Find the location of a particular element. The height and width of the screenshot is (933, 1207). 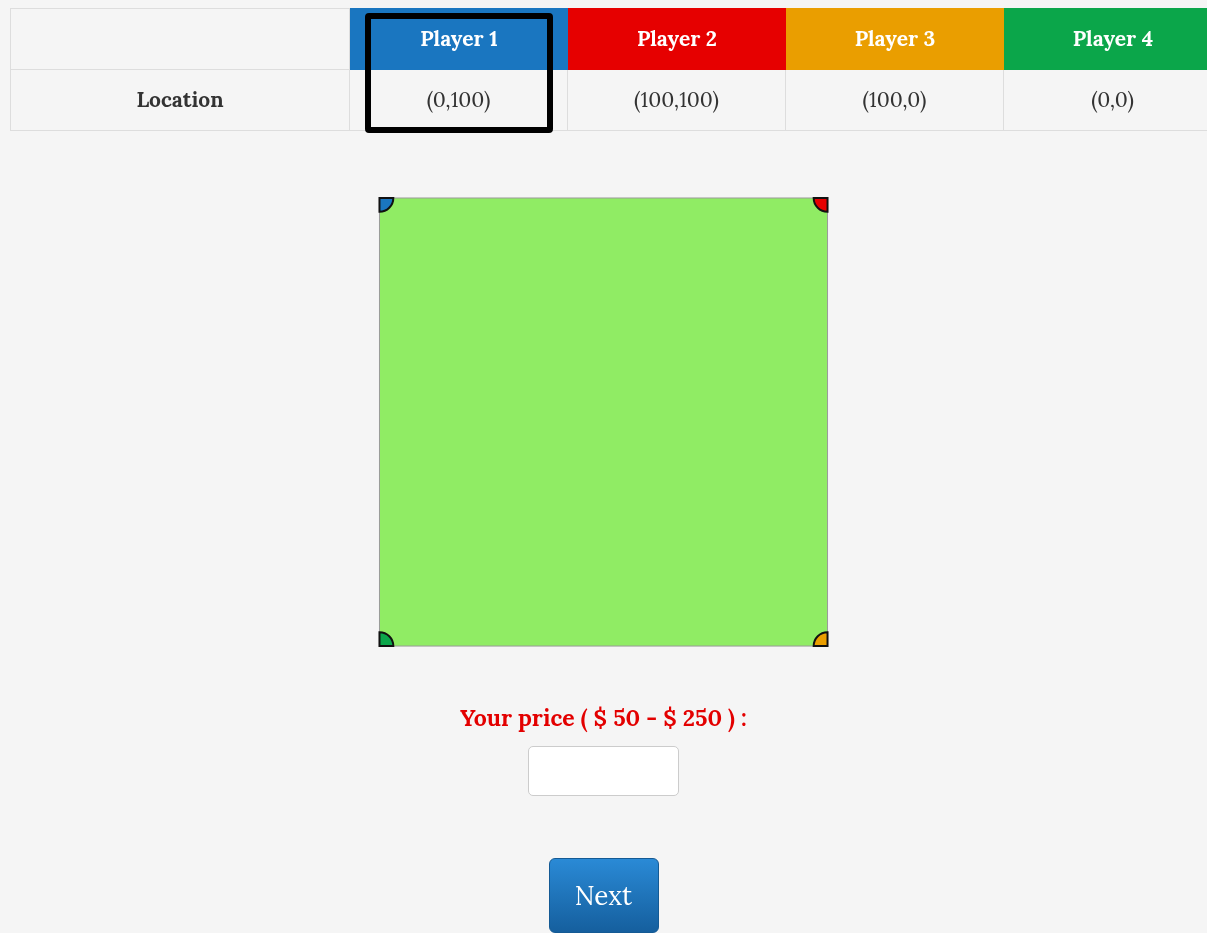

location-cell: (0,0) is located at coordinates (1105, 100).